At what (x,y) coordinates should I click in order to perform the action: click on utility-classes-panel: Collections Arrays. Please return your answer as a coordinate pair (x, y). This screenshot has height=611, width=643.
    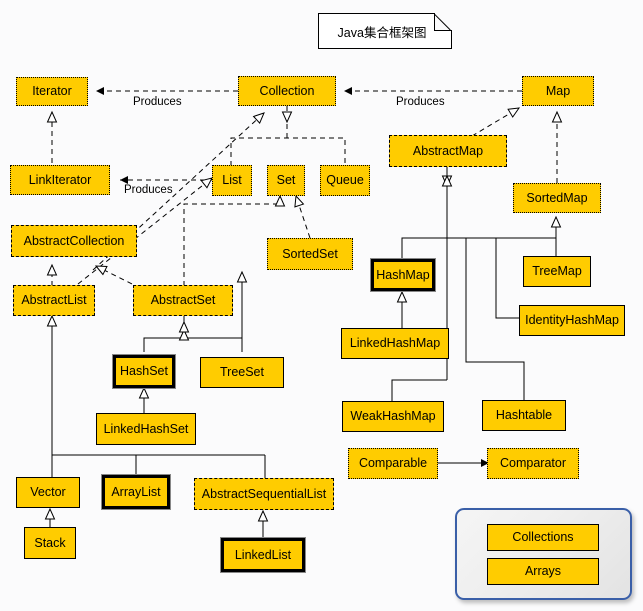
    Looking at the image, I should click on (543, 554).